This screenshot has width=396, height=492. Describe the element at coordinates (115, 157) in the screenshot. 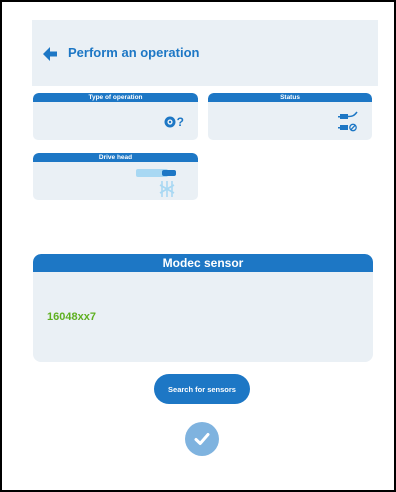

I see `drive-head-label: Drive head` at that location.